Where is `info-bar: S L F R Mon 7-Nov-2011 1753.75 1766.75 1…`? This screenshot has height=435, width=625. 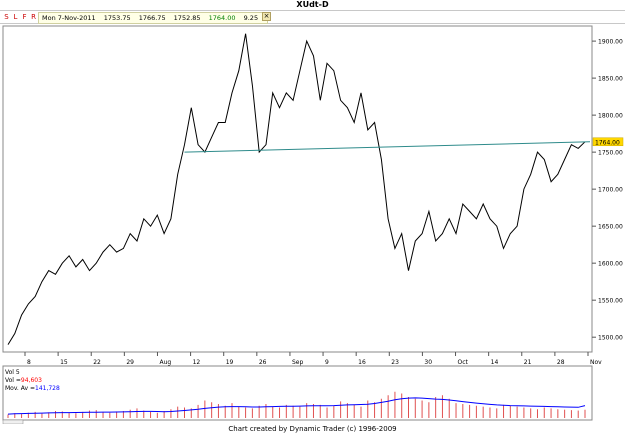
info-bar: S L F R Mon 7-Nov-2011 1753.75 1766.75 1… is located at coordinates (312, 17).